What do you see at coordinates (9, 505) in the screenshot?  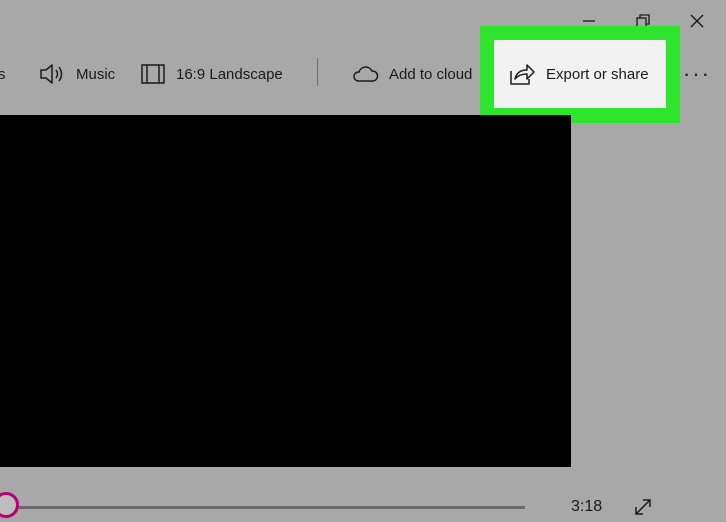 I see `seek-thumb` at bounding box center [9, 505].